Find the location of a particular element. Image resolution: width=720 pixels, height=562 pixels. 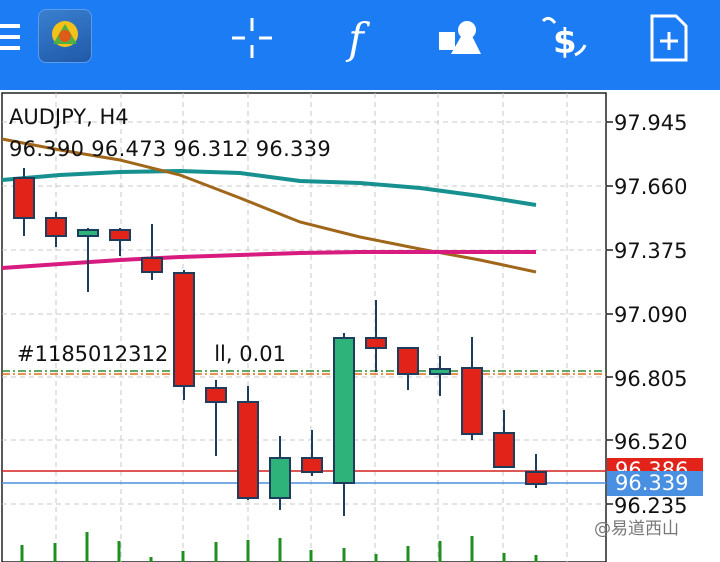

trade-icon: $ is located at coordinates (564, 38).